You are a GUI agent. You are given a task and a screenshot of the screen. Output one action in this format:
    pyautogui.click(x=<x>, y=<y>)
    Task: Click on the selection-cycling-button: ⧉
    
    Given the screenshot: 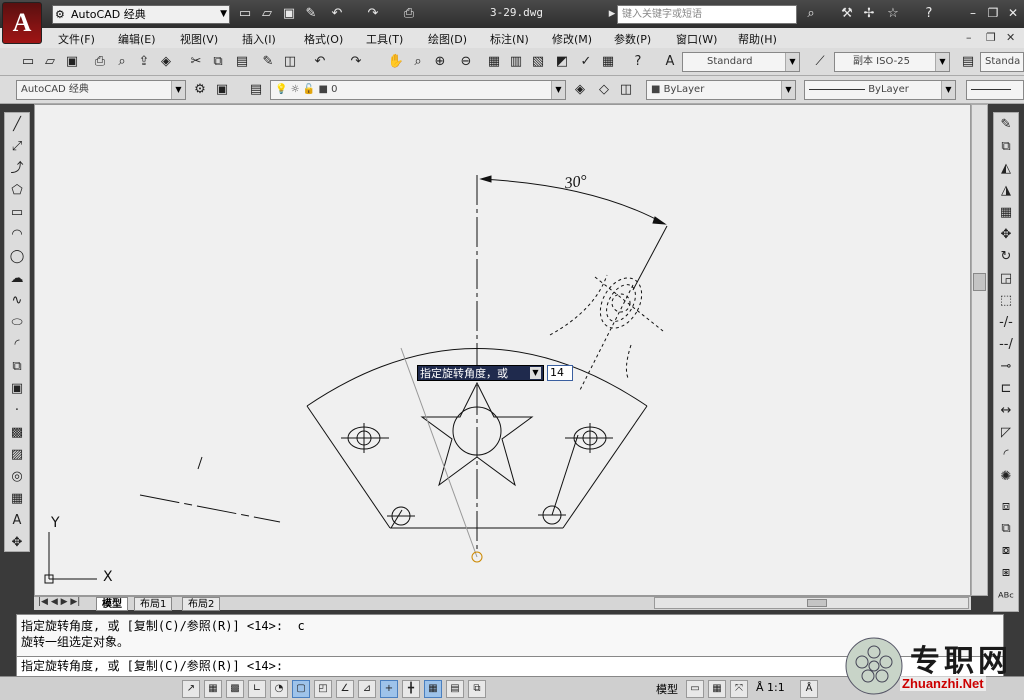 What is the action you would take?
    pyautogui.click(x=477, y=689)
    